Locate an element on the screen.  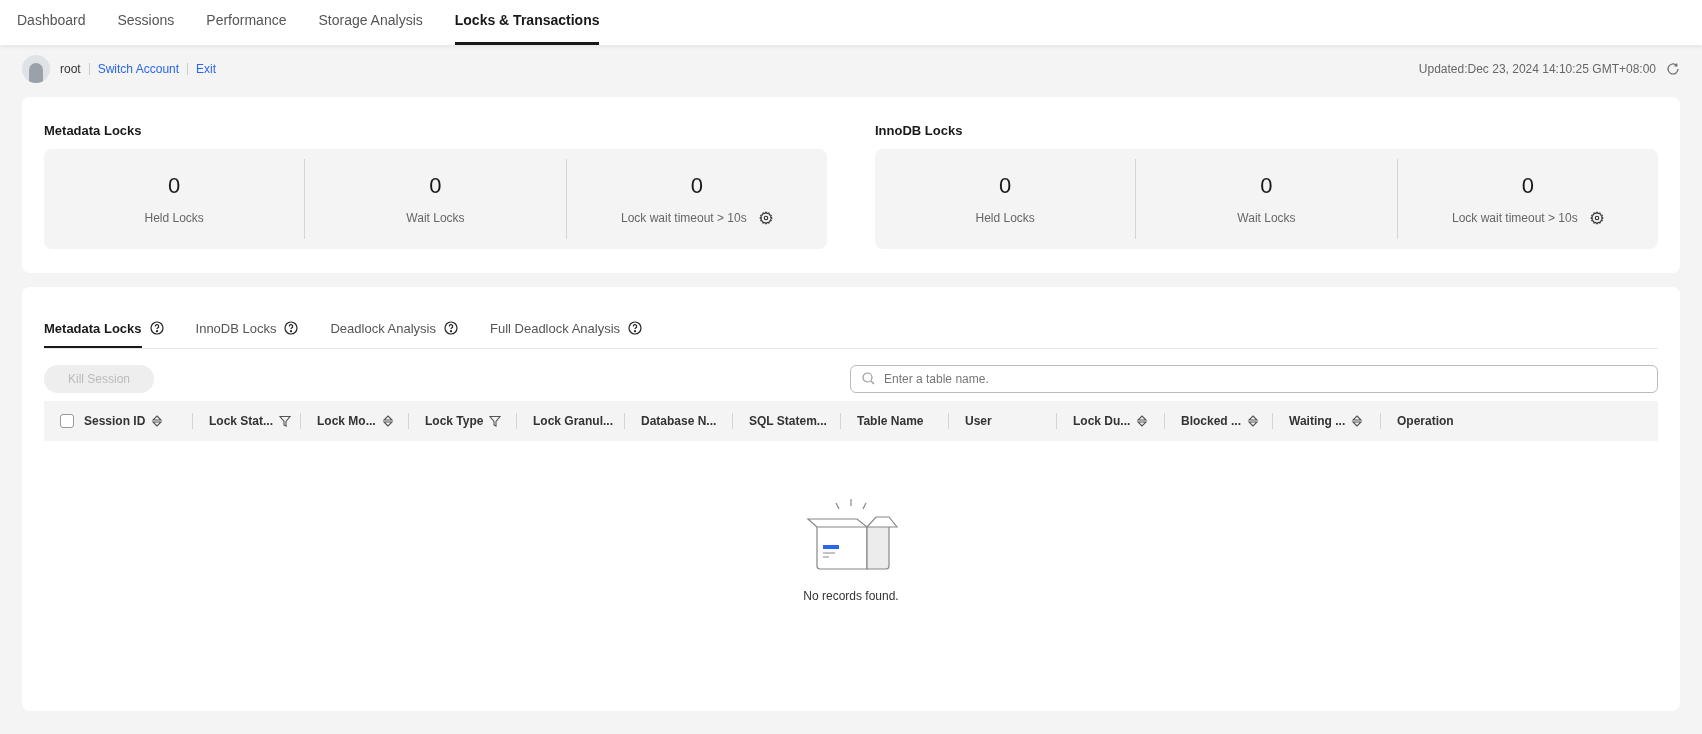
column-header: Operation is located at coordinates (1425, 421).